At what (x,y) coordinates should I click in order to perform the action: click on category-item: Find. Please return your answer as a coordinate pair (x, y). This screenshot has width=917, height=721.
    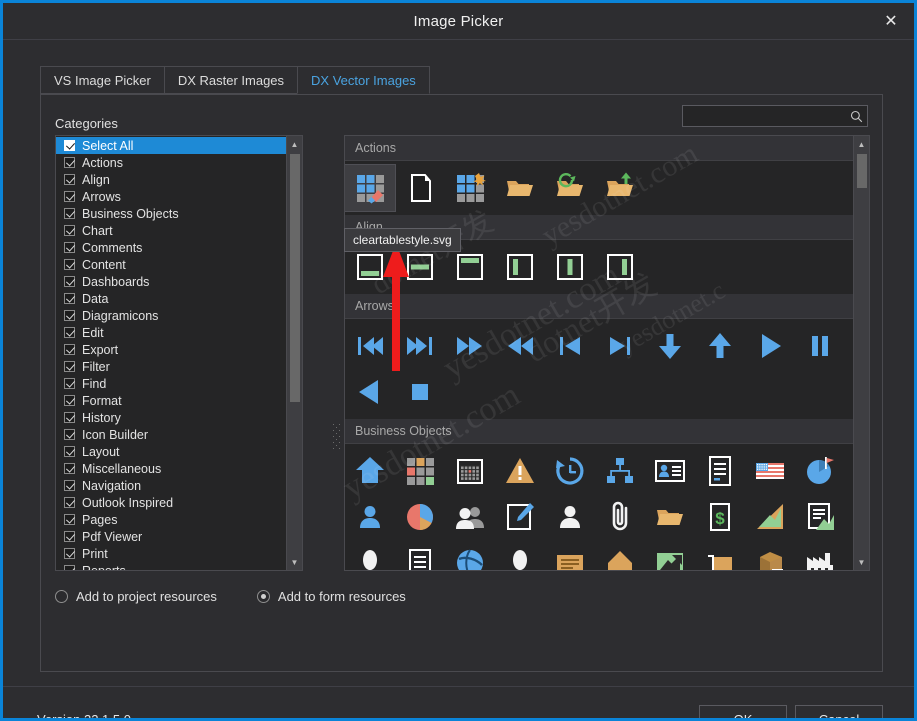
    Looking at the image, I should click on (171, 383).